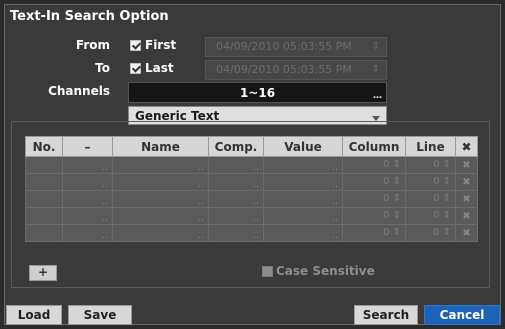 The image size is (505, 329). Describe the element at coordinates (44, 146) in the screenshot. I see `col-header-no: No.` at that location.